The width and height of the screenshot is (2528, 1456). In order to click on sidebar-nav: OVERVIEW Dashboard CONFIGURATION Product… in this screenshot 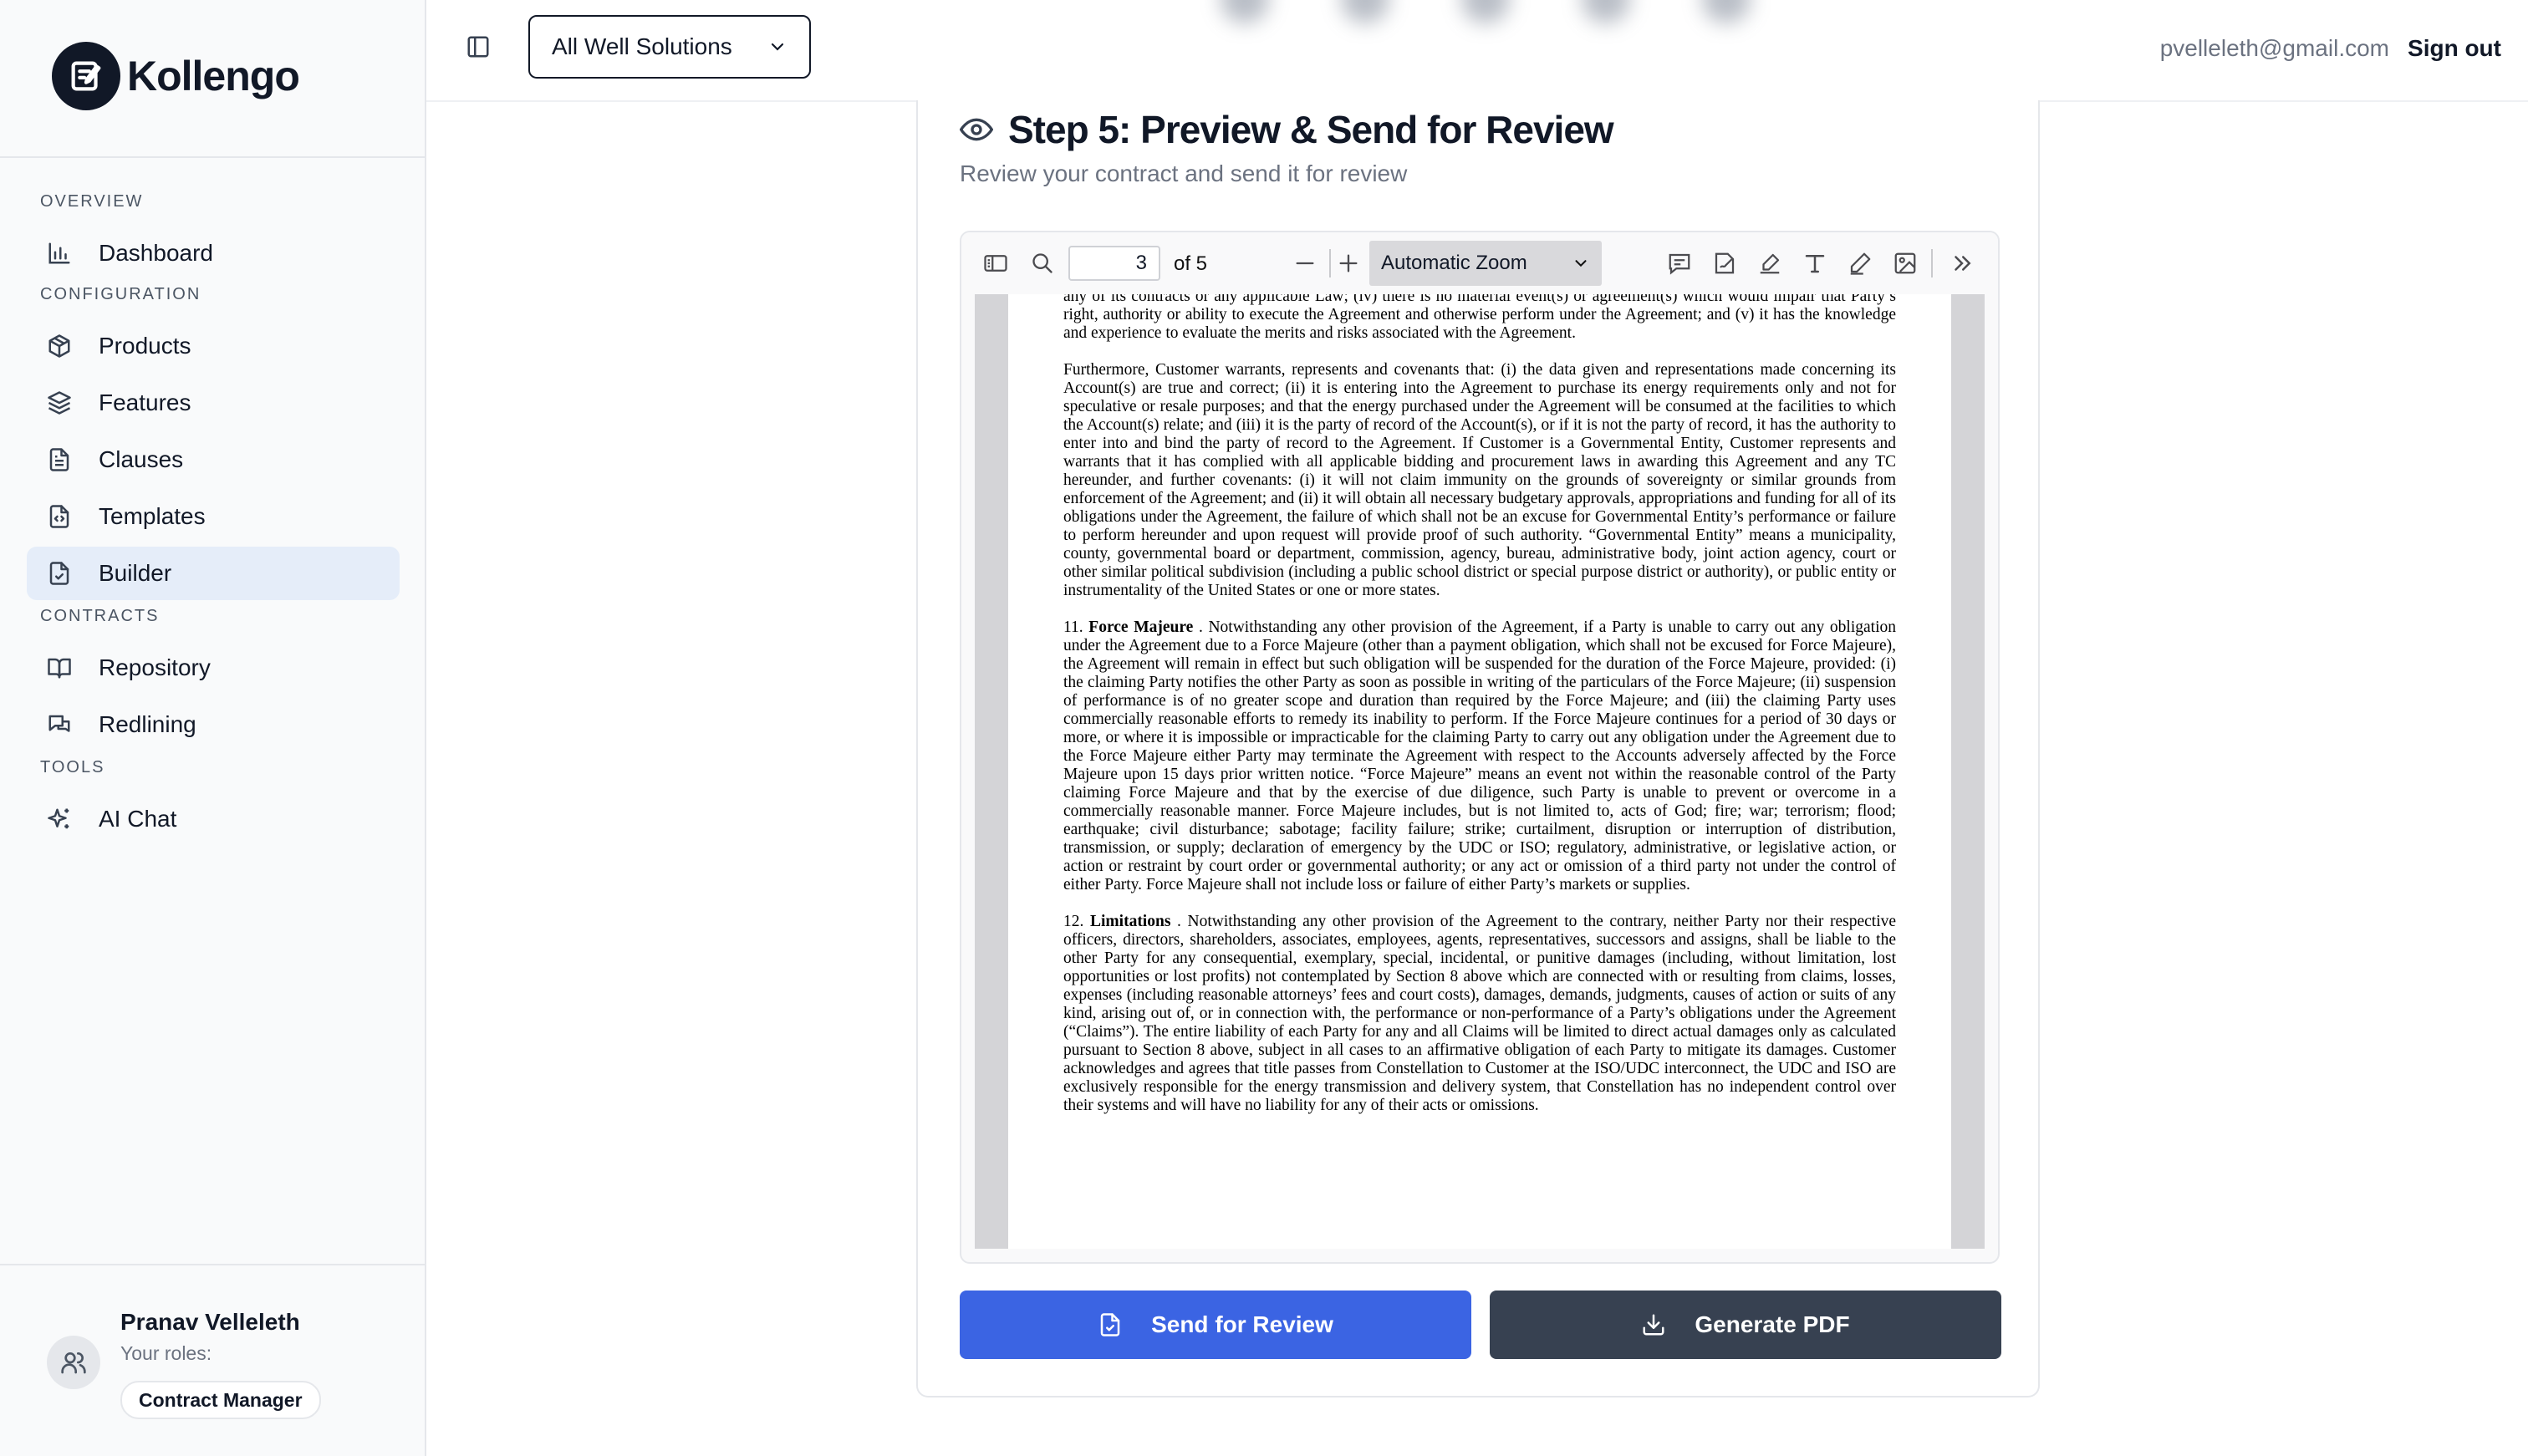, I will do `click(213, 520)`.